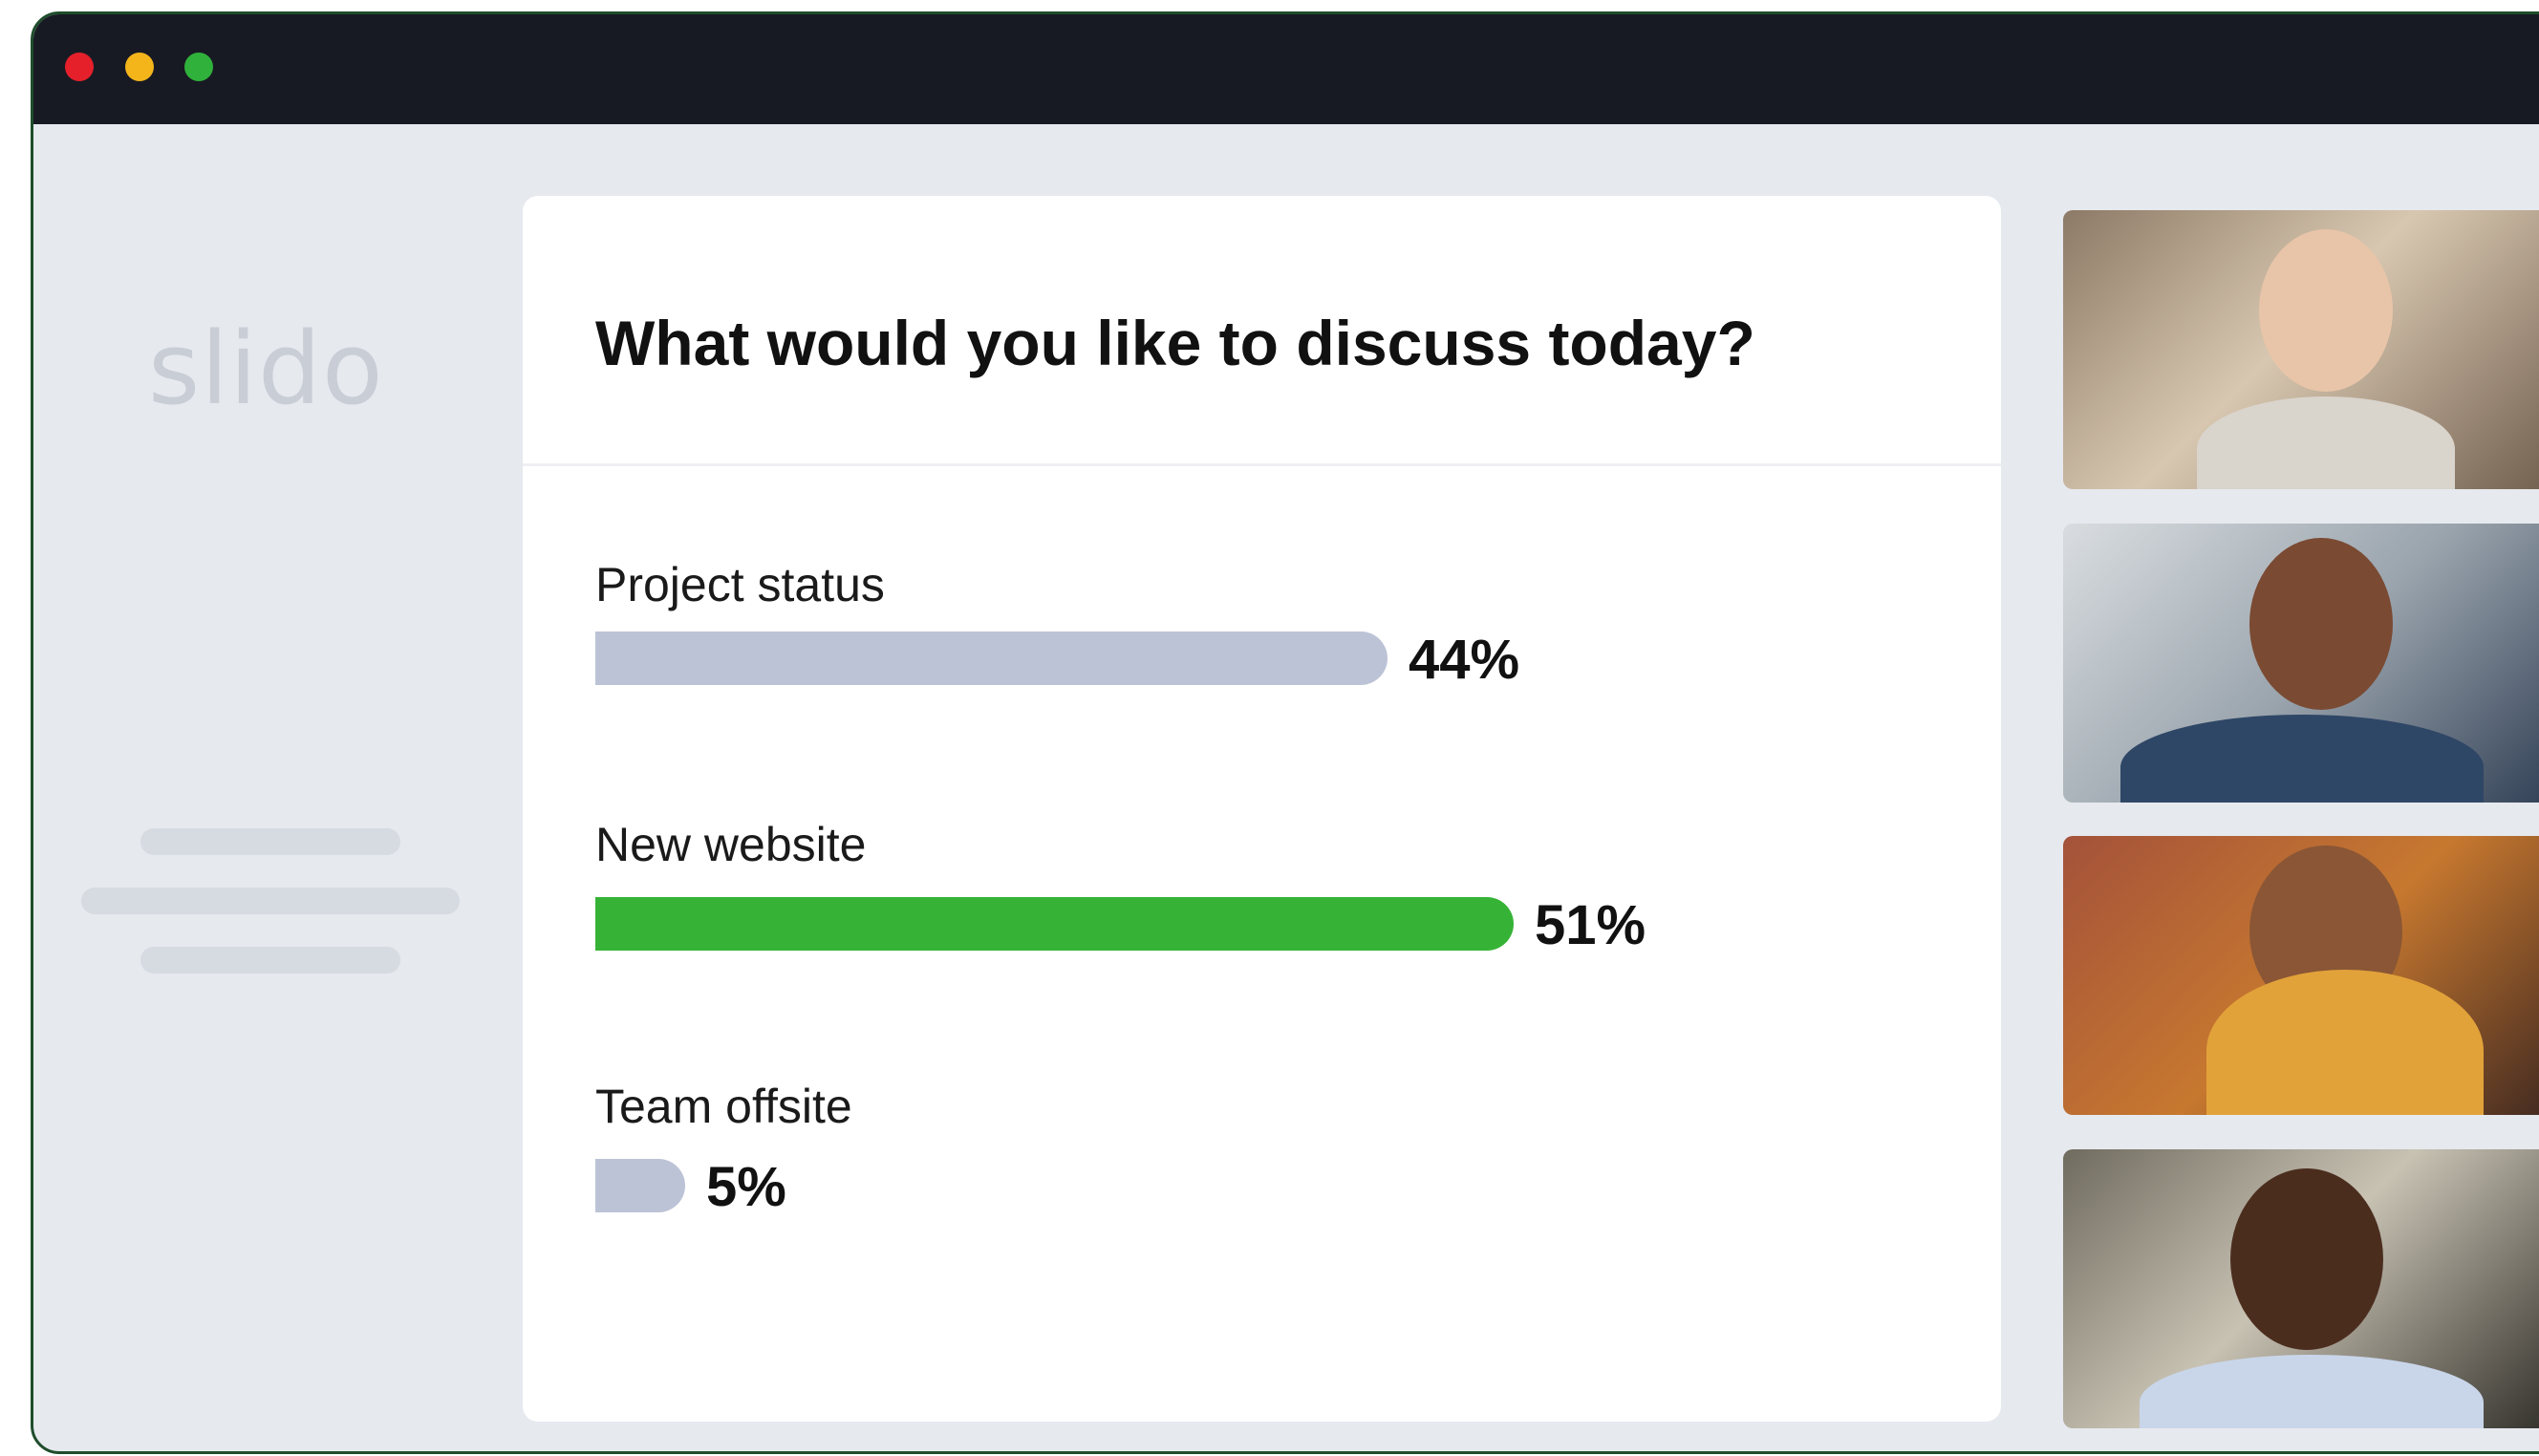 Image resolution: width=2539 pixels, height=1456 pixels. What do you see at coordinates (731, 845) in the screenshot?
I see `poll-option-label: New website` at bounding box center [731, 845].